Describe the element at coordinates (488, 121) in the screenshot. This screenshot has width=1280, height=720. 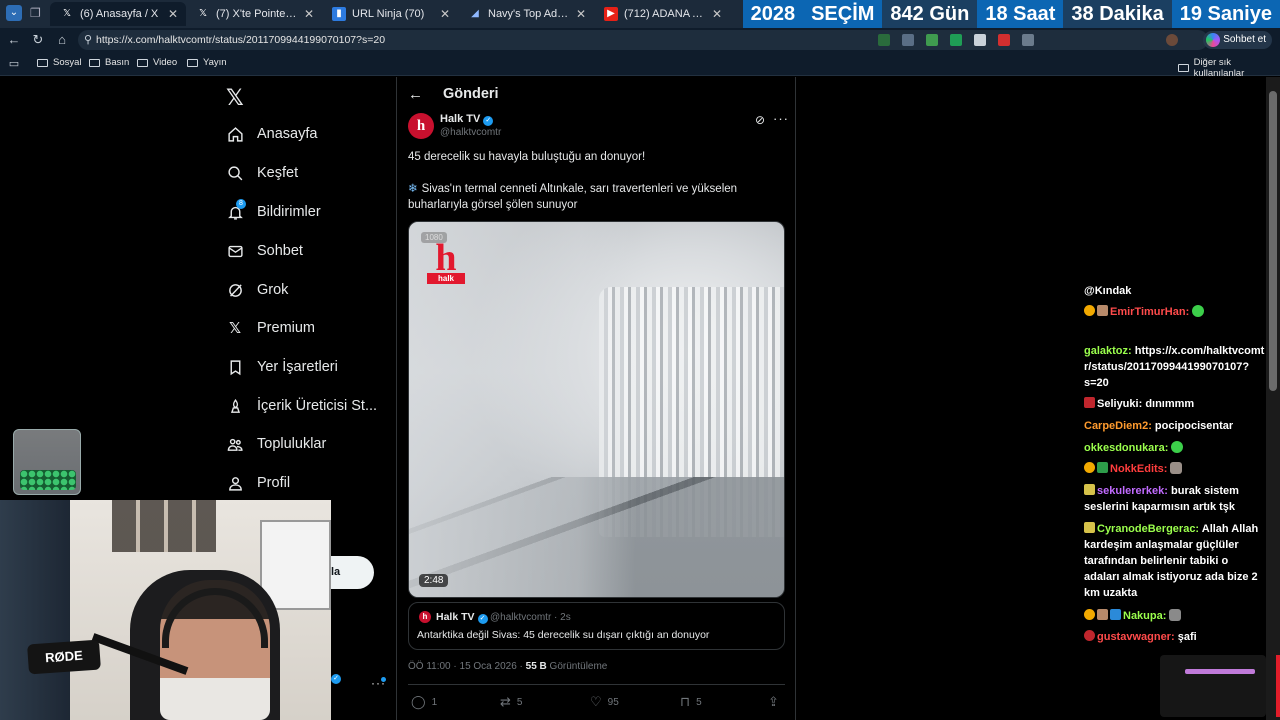
I see `verified-badge-icon: ✓` at that location.